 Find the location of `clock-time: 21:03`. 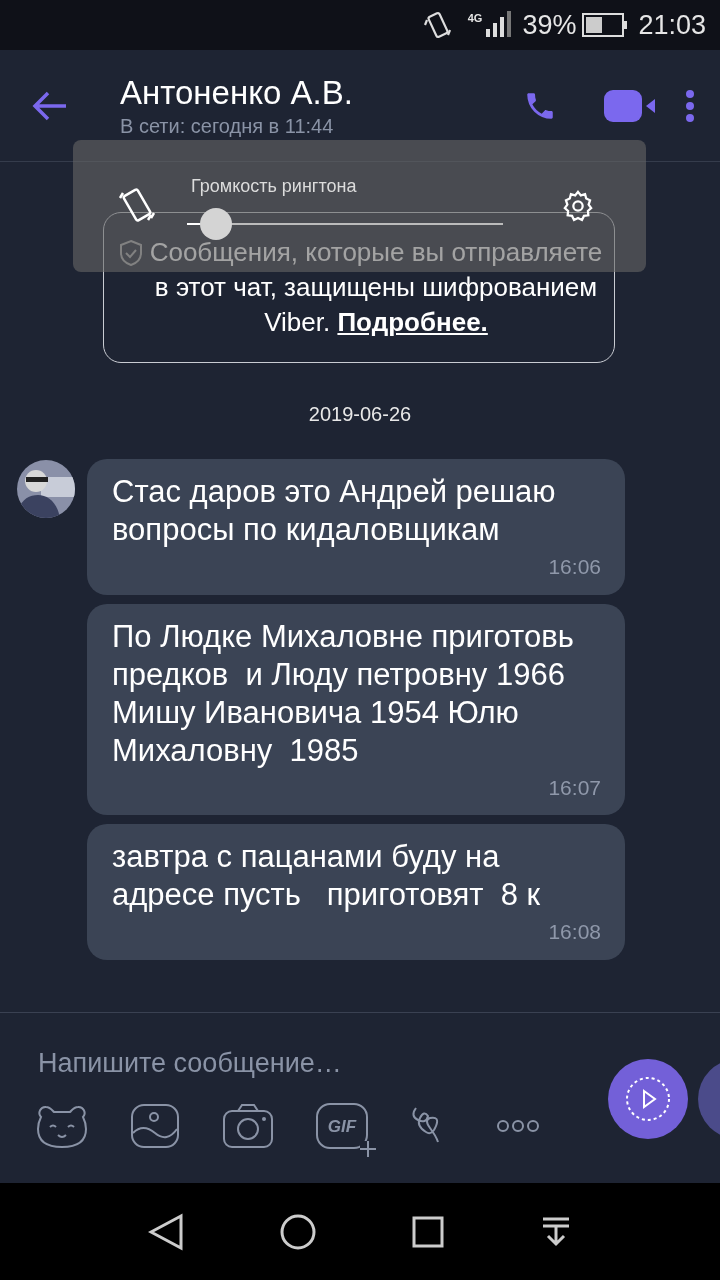

clock-time: 21:03 is located at coordinates (672, 25).